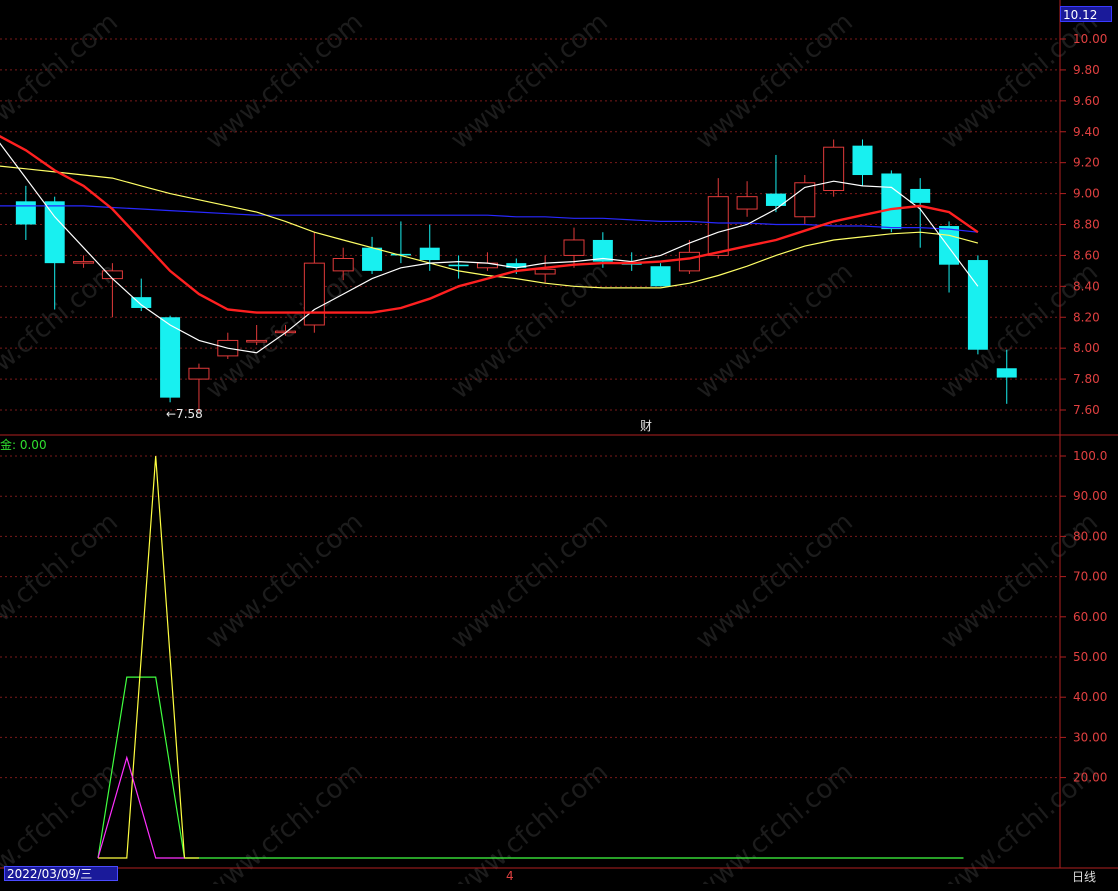 The width and height of the screenshot is (1118, 891). I want to click on indicator-label: 金: 0.00, so click(23, 445).